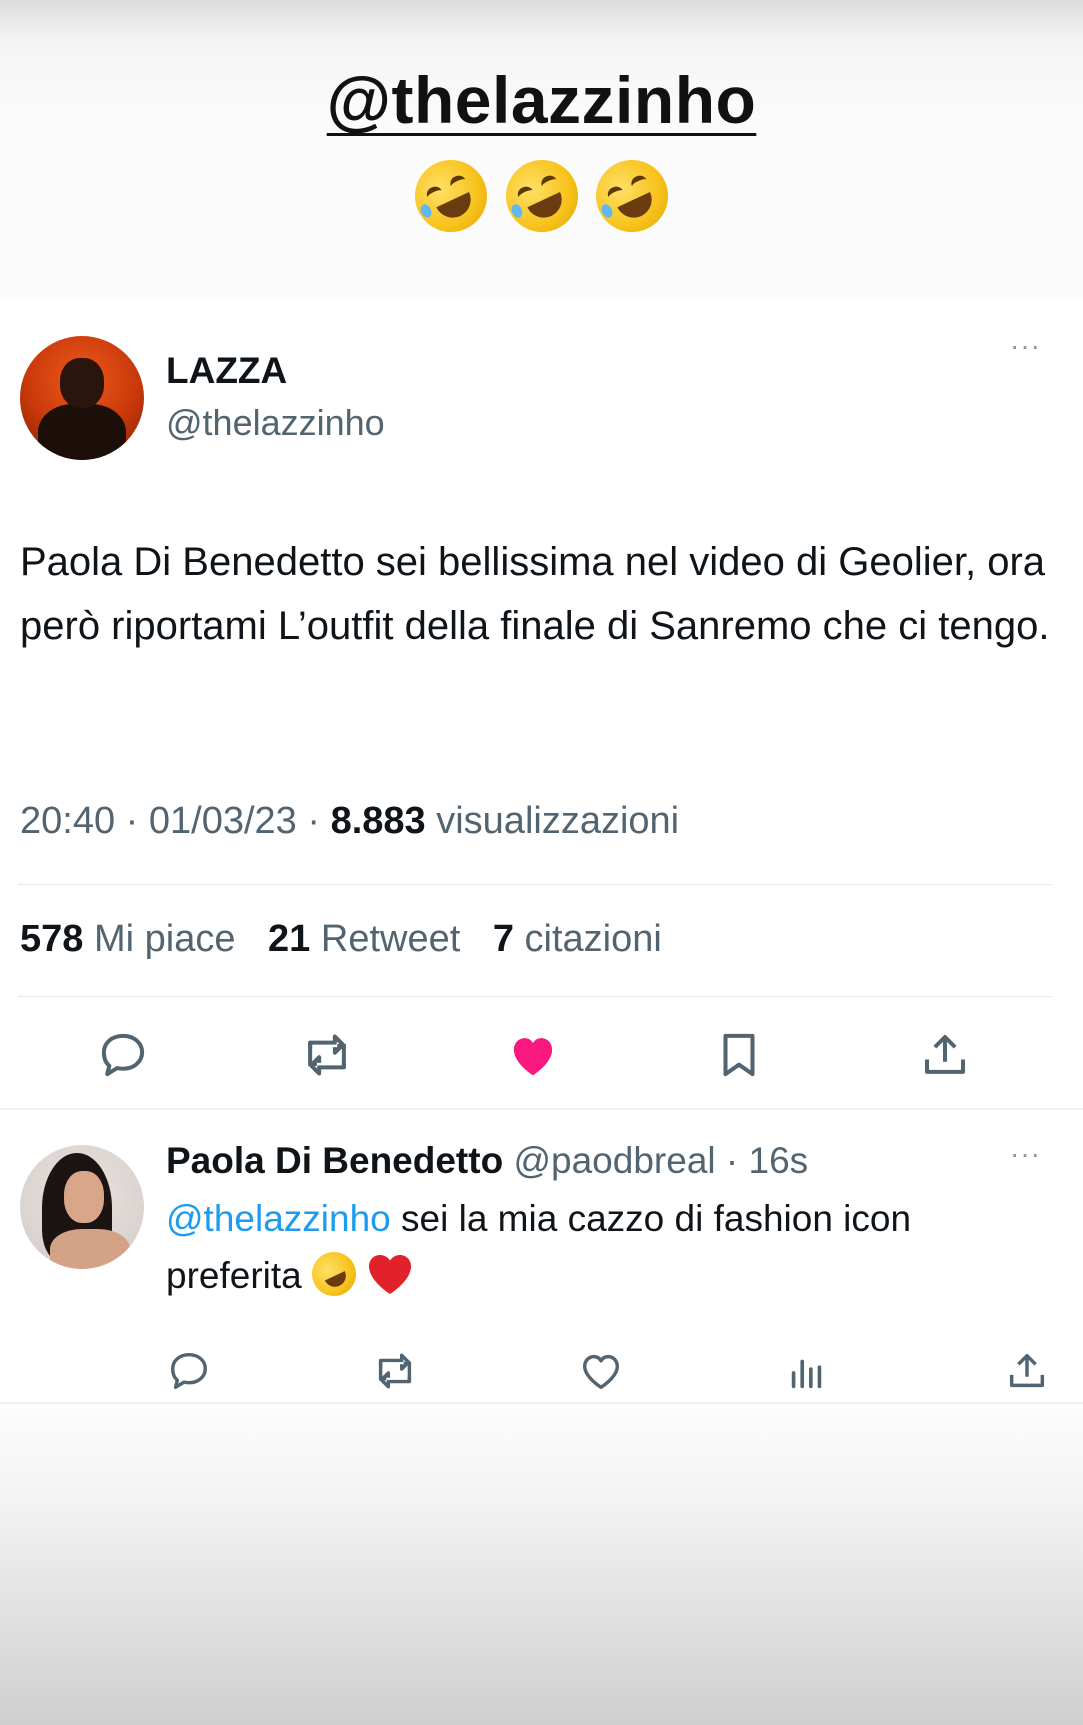 Image resolution: width=1083 pixels, height=1725 pixels. What do you see at coordinates (52, 939) in the screenshot?
I see `likes-count: 578` at bounding box center [52, 939].